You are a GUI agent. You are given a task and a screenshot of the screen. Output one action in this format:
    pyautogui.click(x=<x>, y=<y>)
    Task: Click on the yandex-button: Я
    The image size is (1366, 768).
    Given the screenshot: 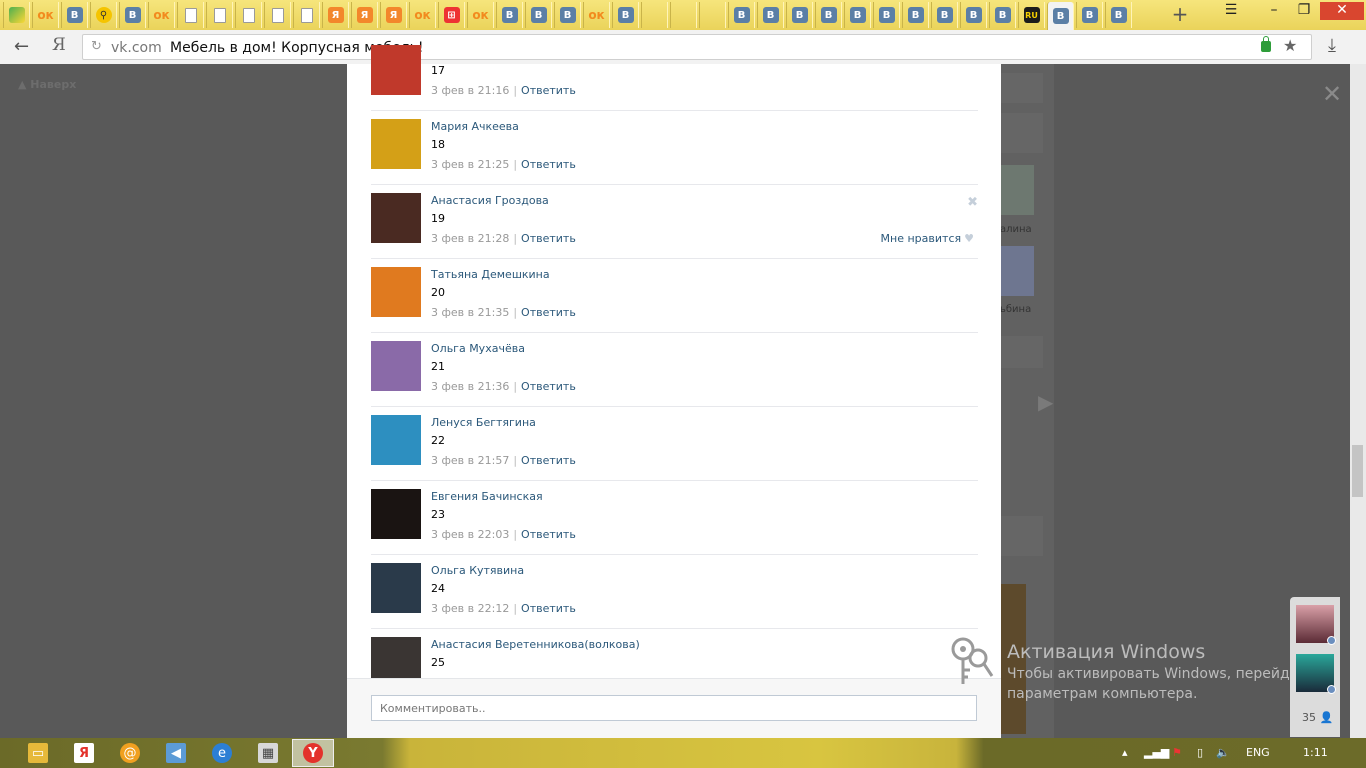 What is the action you would take?
    pyautogui.click(x=59, y=45)
    